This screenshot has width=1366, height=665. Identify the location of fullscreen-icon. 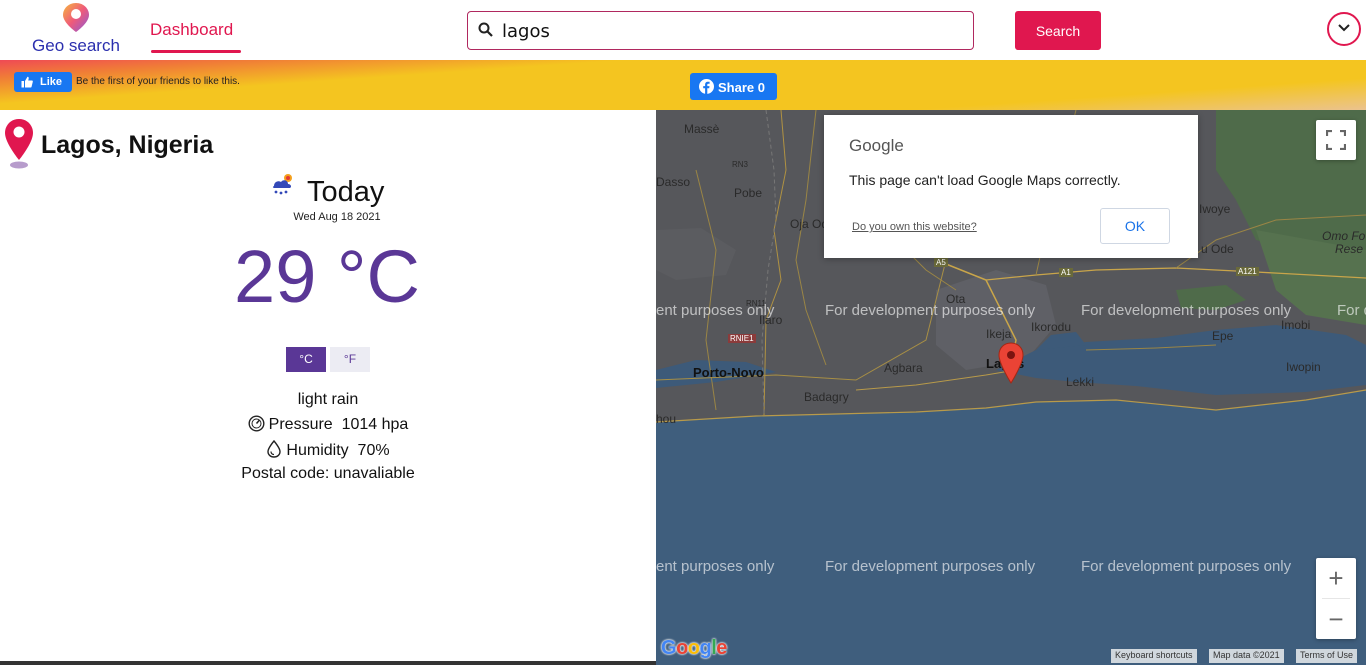
(1336, 140).